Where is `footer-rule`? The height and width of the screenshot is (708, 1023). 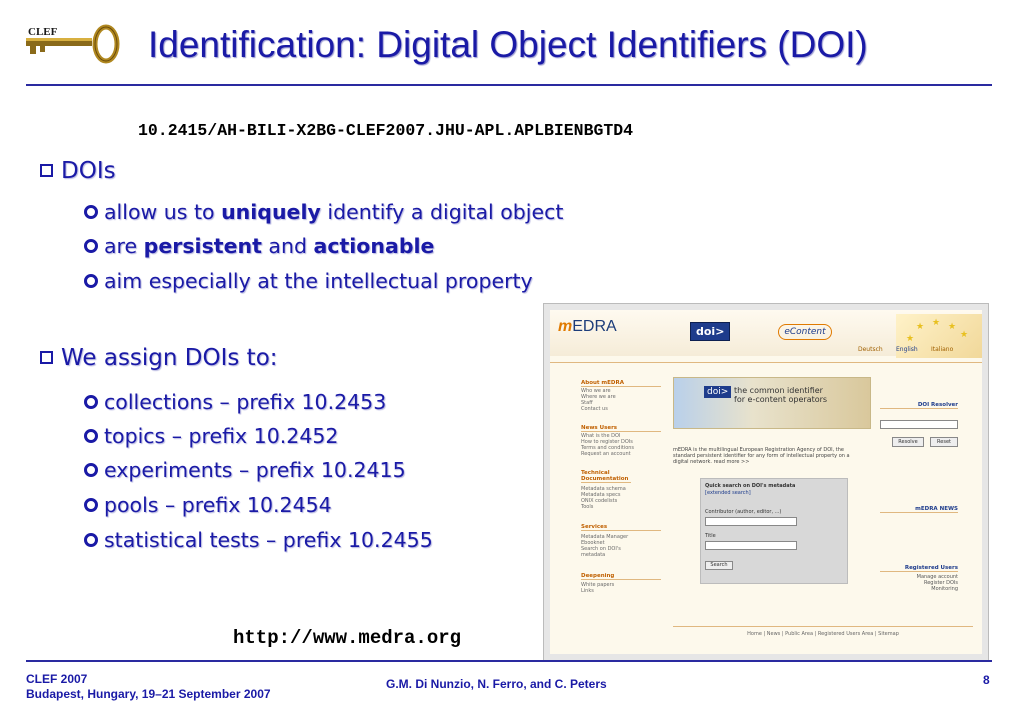 footer-rule is located at coordinates (509, 661).